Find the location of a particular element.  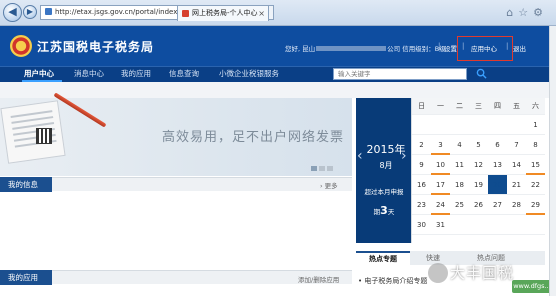

wechat-logo-icon is located at coordinates (438, 273).